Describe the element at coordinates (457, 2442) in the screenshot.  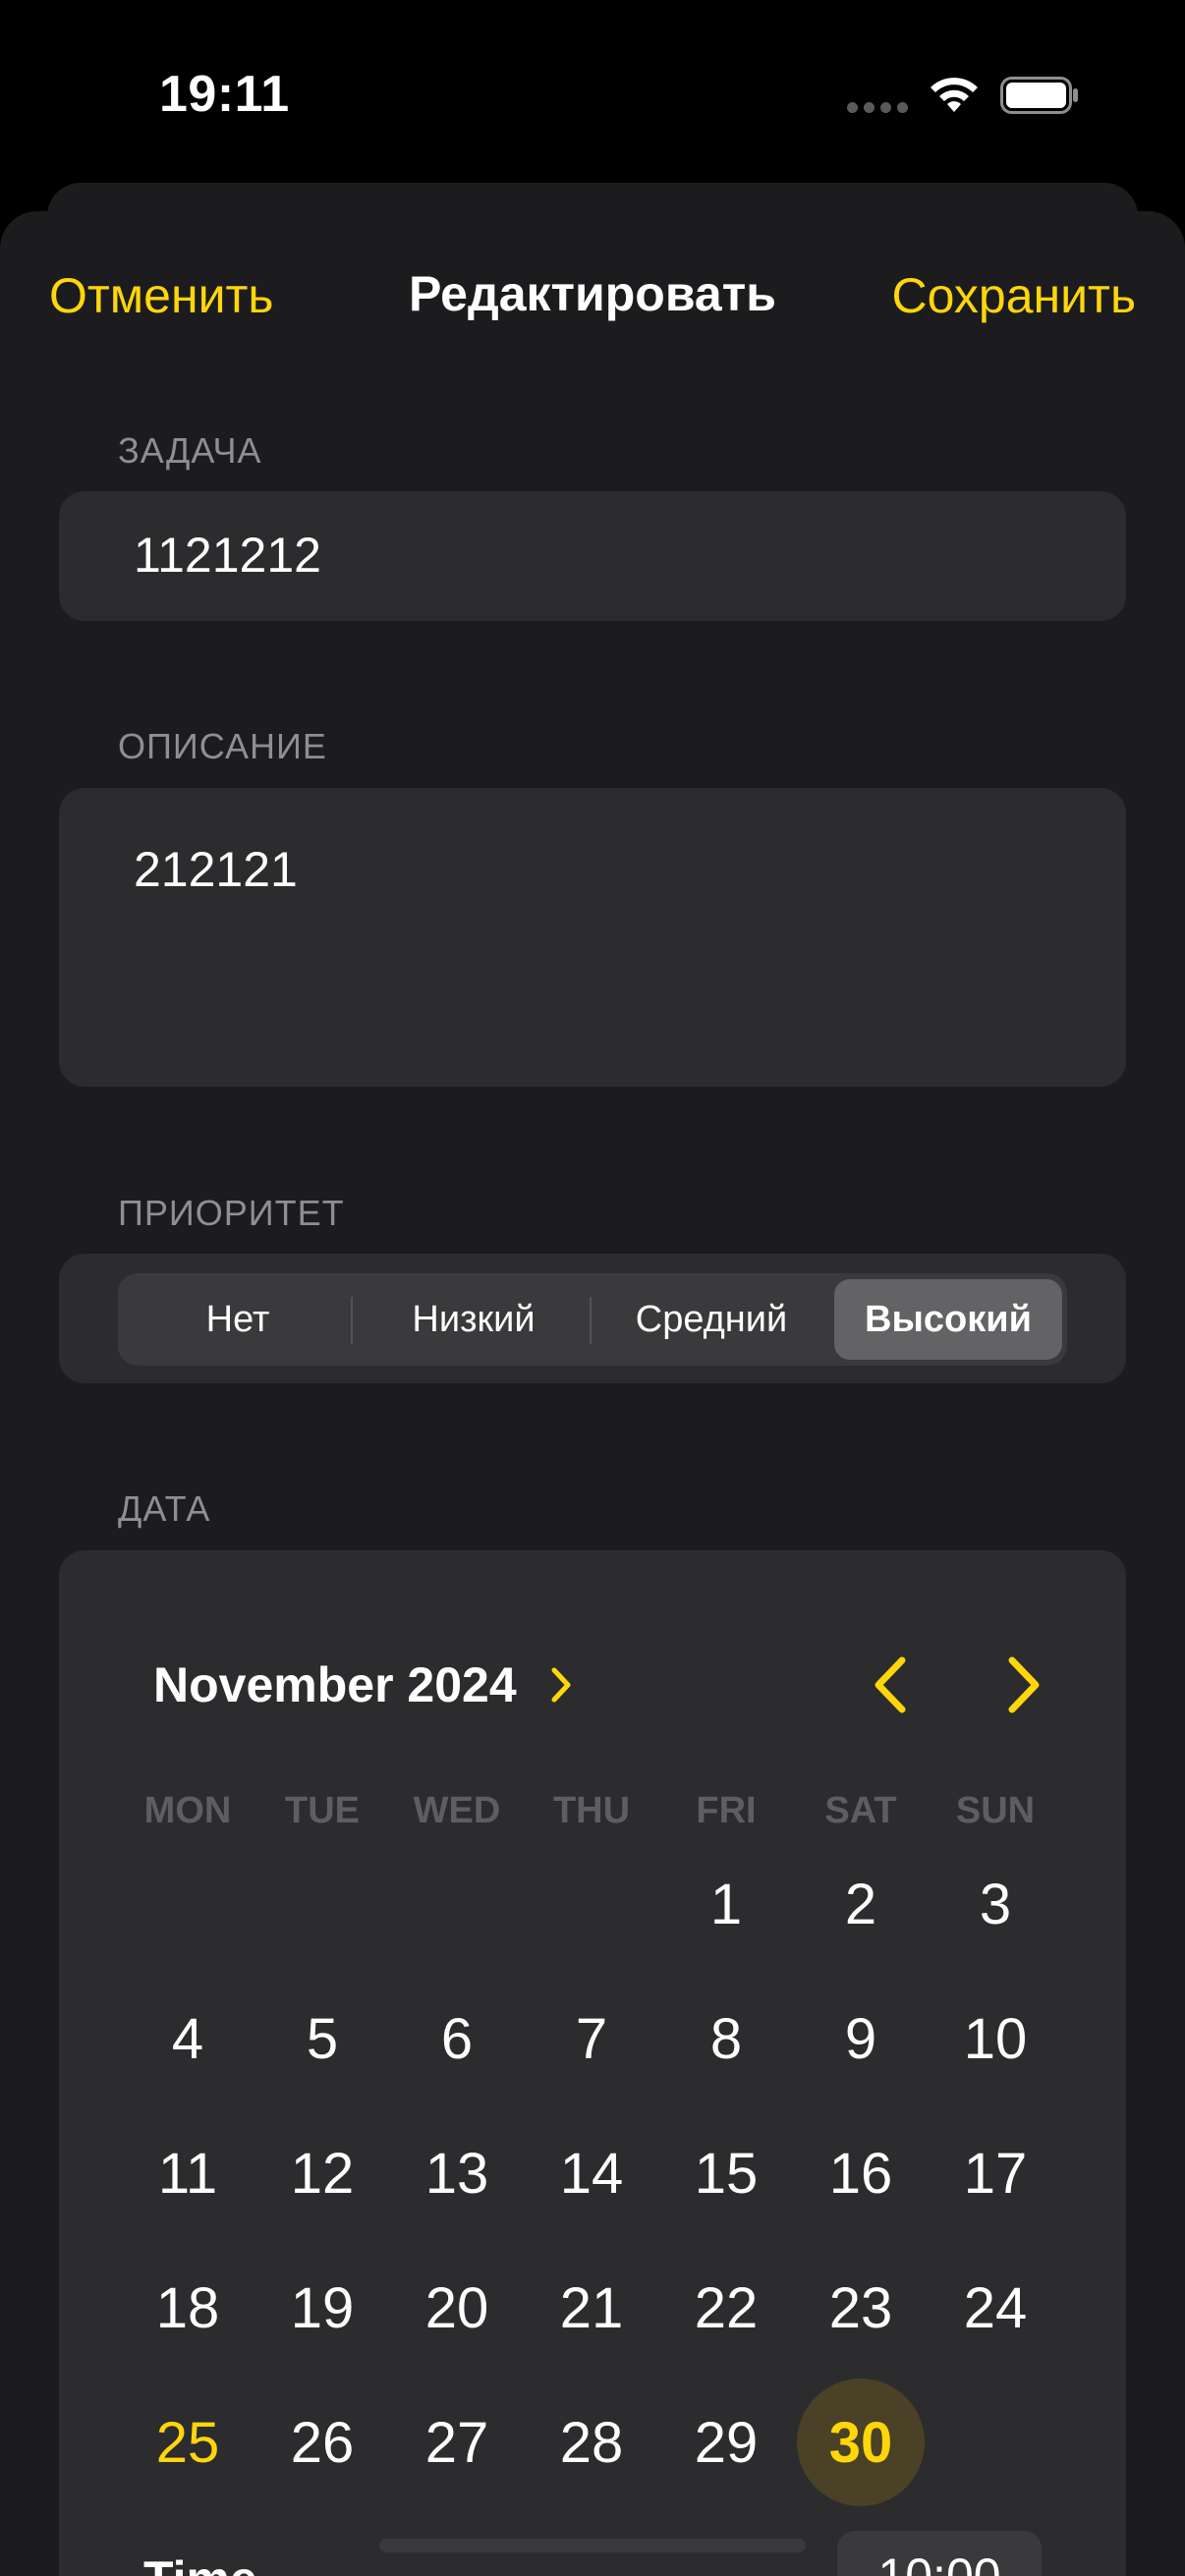
I see `calendar-day: 27` at that location.